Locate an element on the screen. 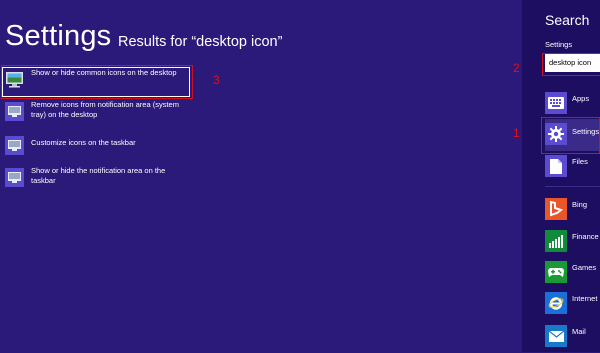  category-mail: Mail is located at coordinates (572, 339).